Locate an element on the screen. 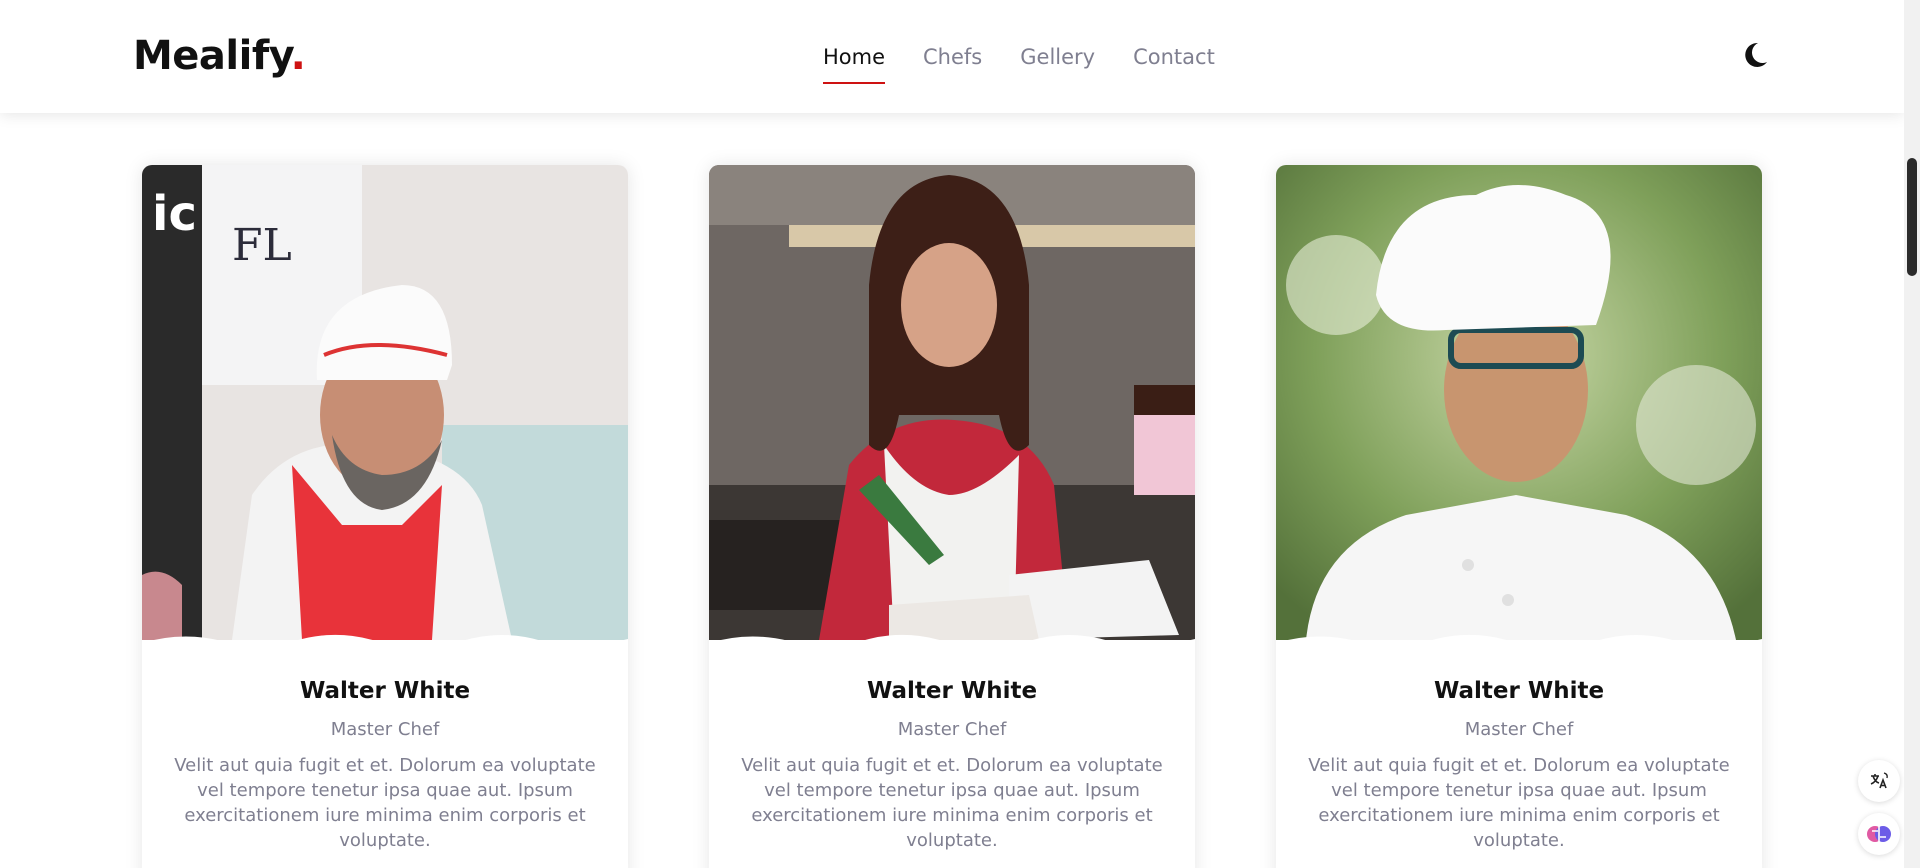  site-header: Mealify. Home Chefs Gellery Contact is located at coordinates (952, 56).